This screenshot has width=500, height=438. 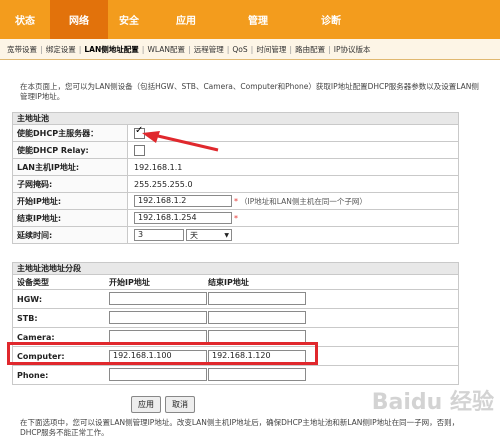 What do you see at coordinates (404, 19) in the screenshot?
I see `tab-extra` at bounding box center [404, 19].